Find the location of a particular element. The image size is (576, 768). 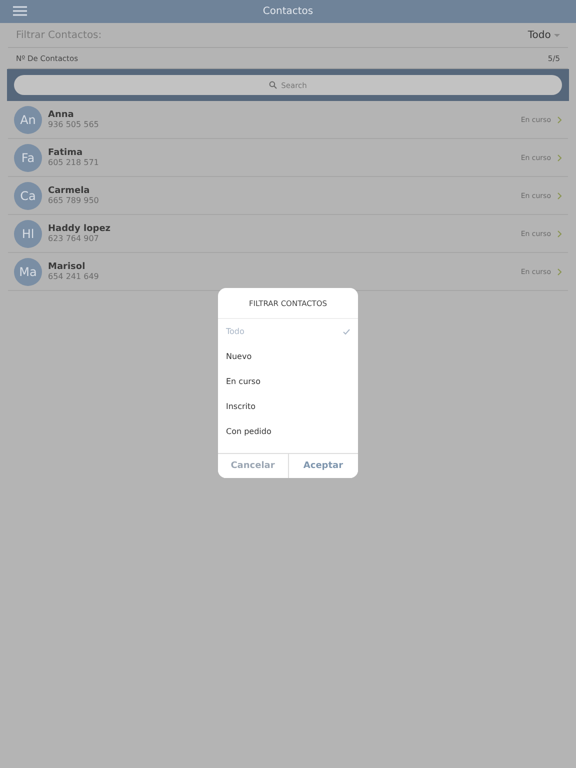

contact-name: Fatima is located at coordinates (66, 153).